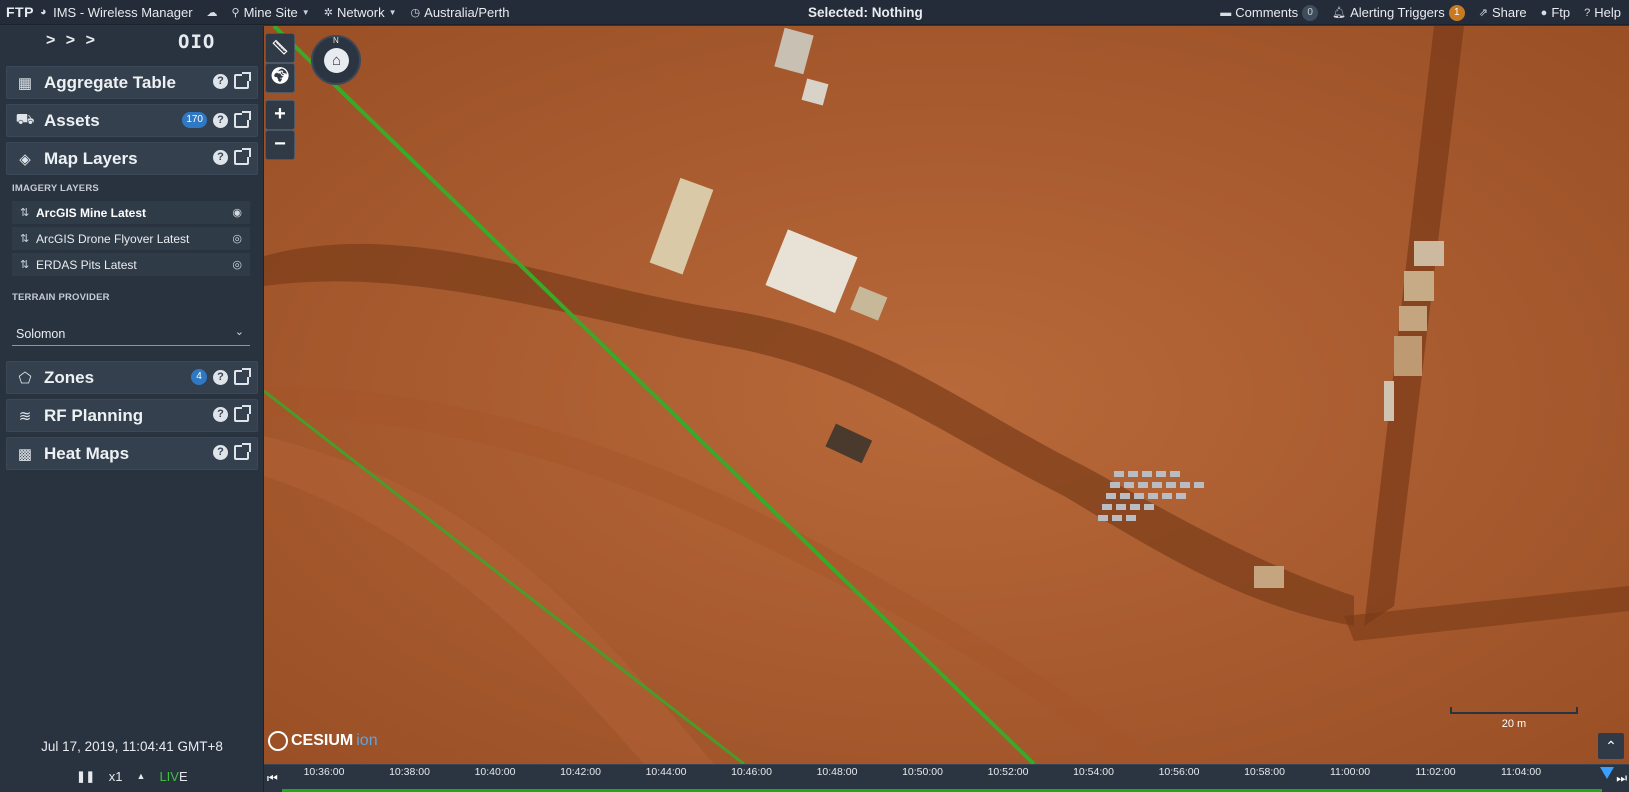 The width and height of the screenshot is (1629, 792). I want to click on live-button: LIVE, so click(173, 776).